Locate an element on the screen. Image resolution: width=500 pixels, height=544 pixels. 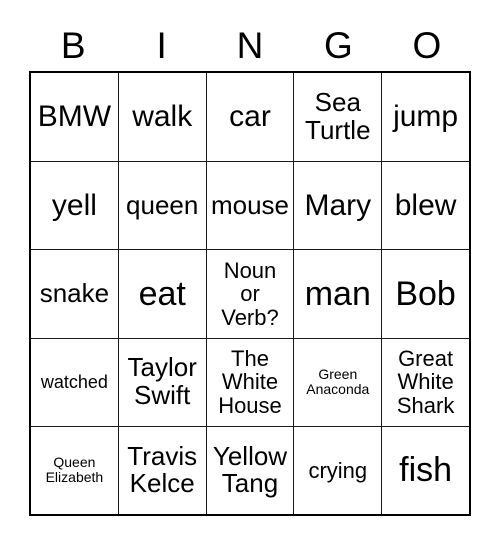
bingo-cell: yell is located at coordinates (74, 205).